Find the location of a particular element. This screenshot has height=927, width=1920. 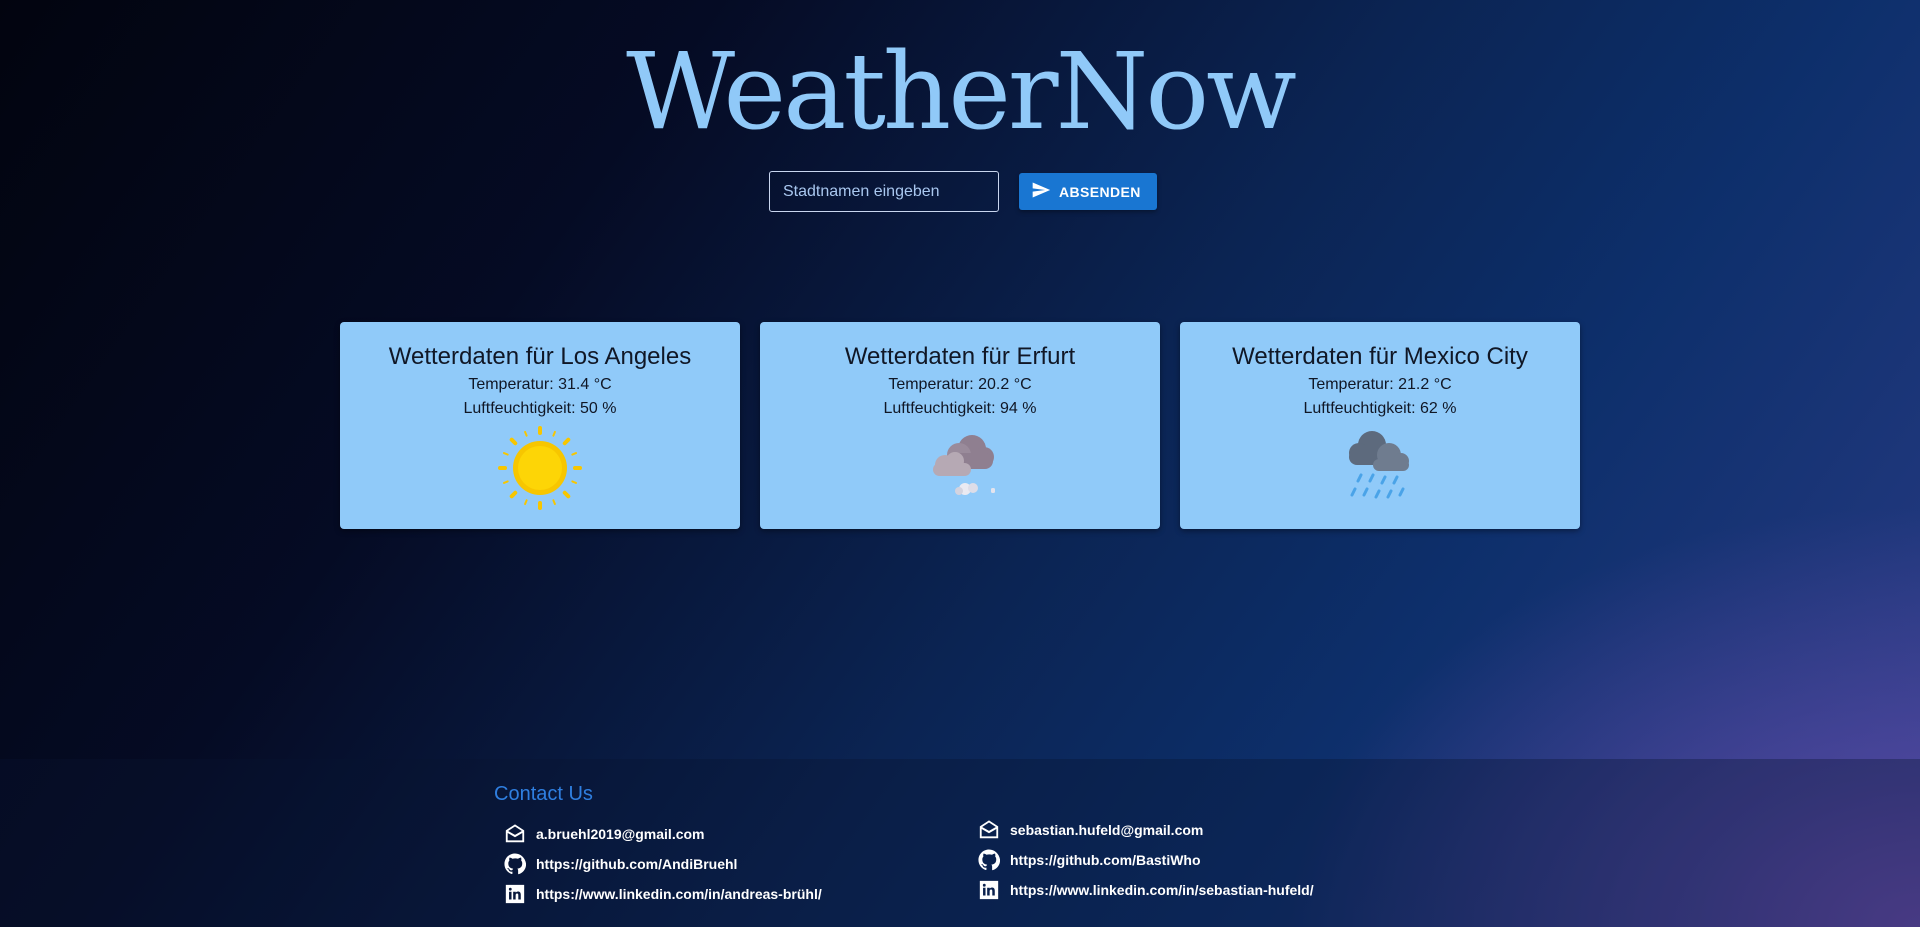

card-humidity: Luftfeuchtigkeit: 50 % is located at coordinates (540, 408).